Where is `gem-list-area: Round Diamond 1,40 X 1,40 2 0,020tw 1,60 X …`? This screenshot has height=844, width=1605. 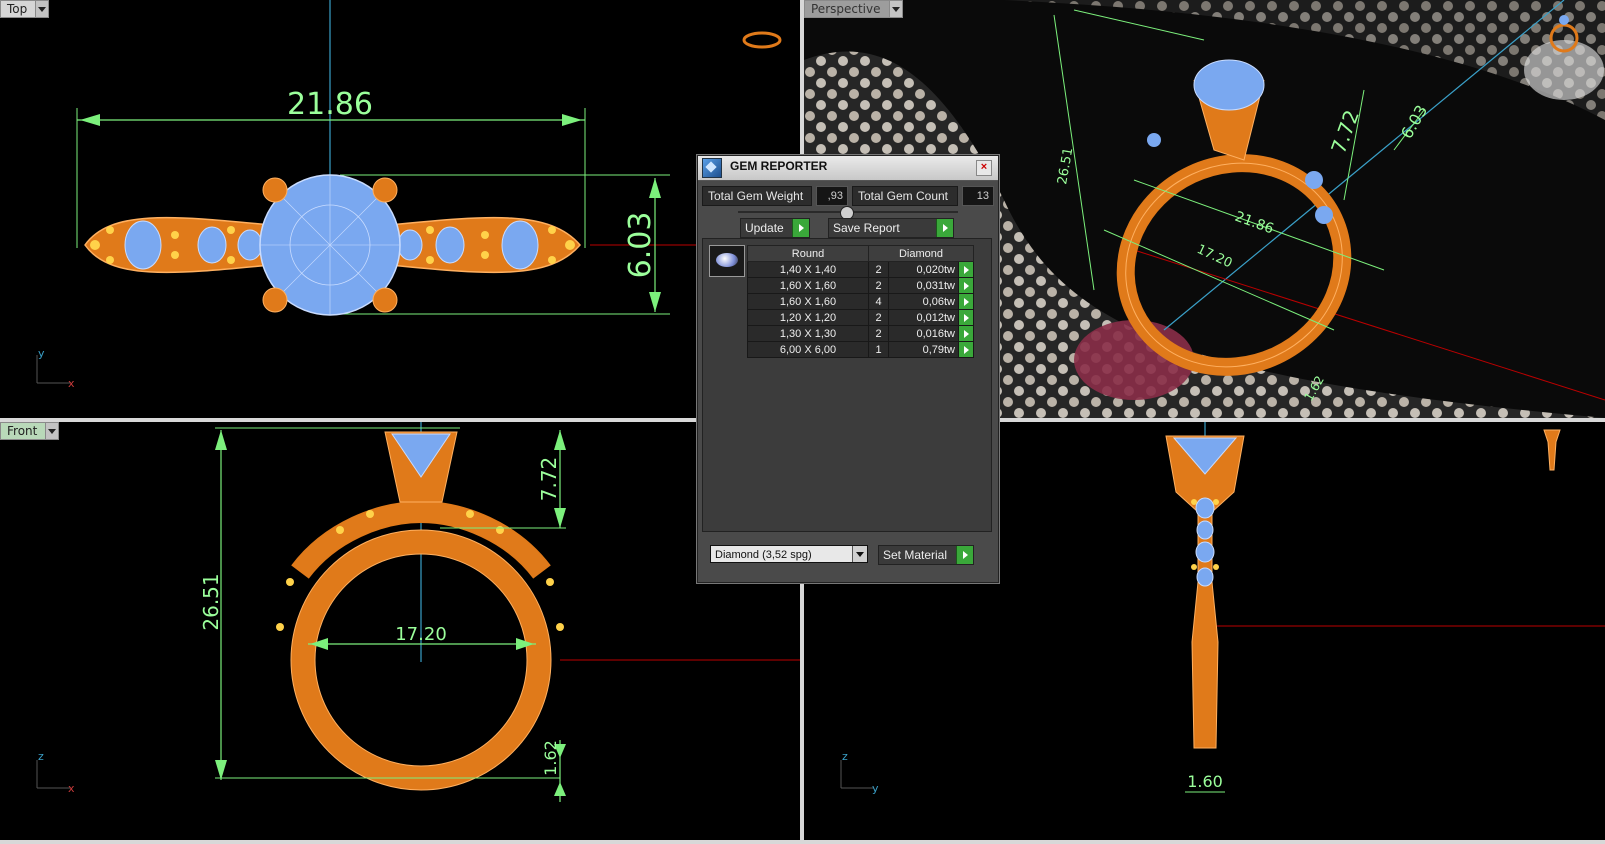 gem-list-area: Round Diamond 1,40 X 1,40 2 0,020tw 1,60 X … is located at coordinates (847, 385).